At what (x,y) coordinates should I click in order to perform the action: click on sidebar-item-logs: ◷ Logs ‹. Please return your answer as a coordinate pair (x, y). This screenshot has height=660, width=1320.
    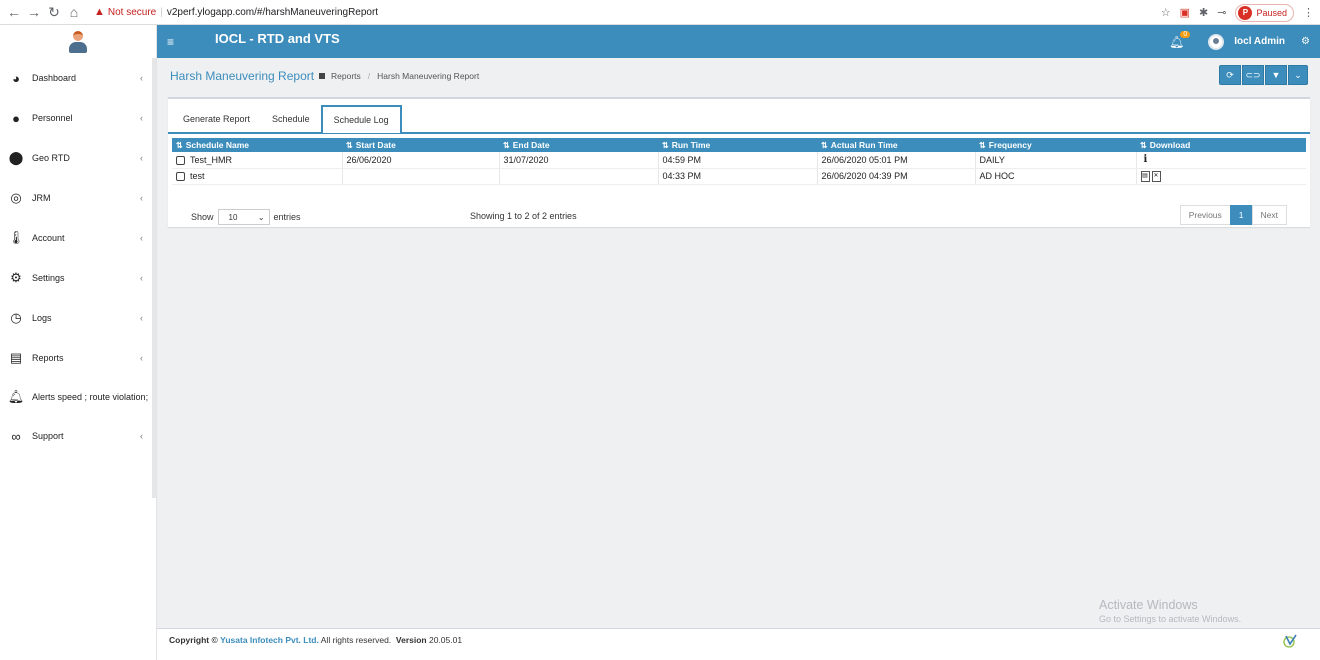
    Looking at the image, I should click on (78, 318).